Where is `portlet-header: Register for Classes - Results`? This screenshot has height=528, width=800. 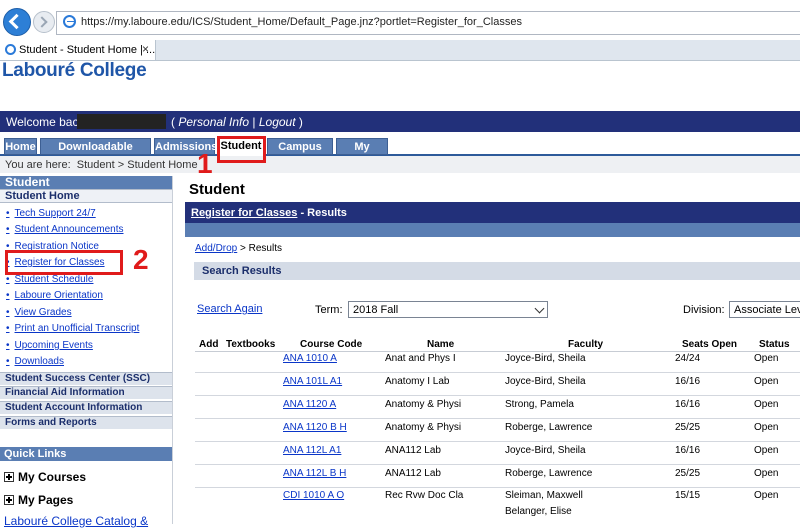
portlet-header: Register for Classes - Results is located at coordinates (492, 212).